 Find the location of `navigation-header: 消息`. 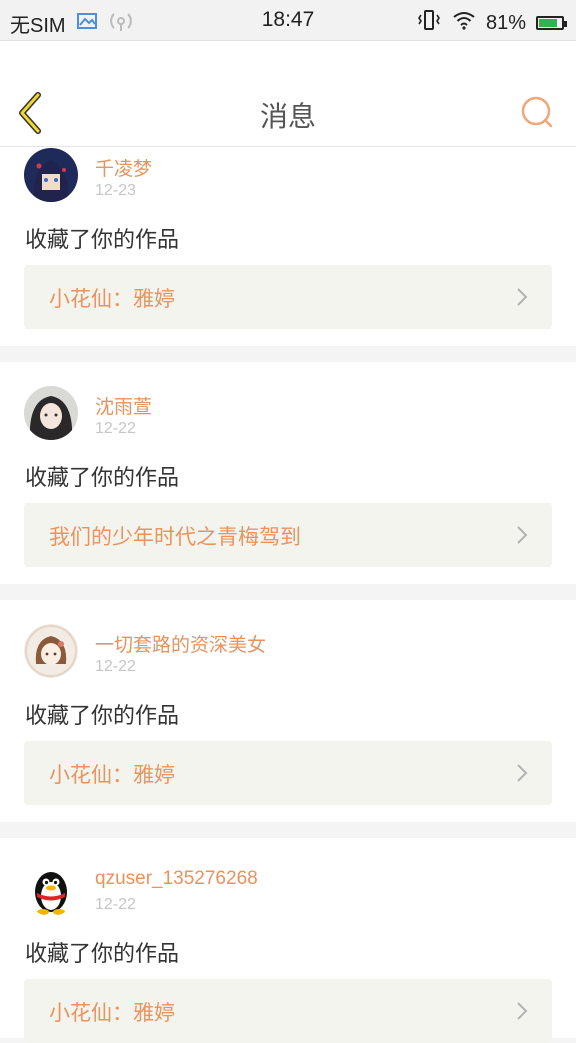

navigation-header: 消息 is located at coordinates (288, 94).